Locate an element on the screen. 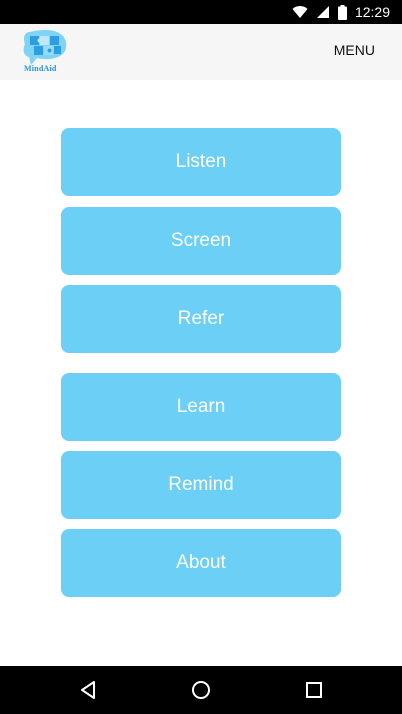 The width and height of the screenshot is (402, 714). wifi-icon is located at coordinates (300, 12).